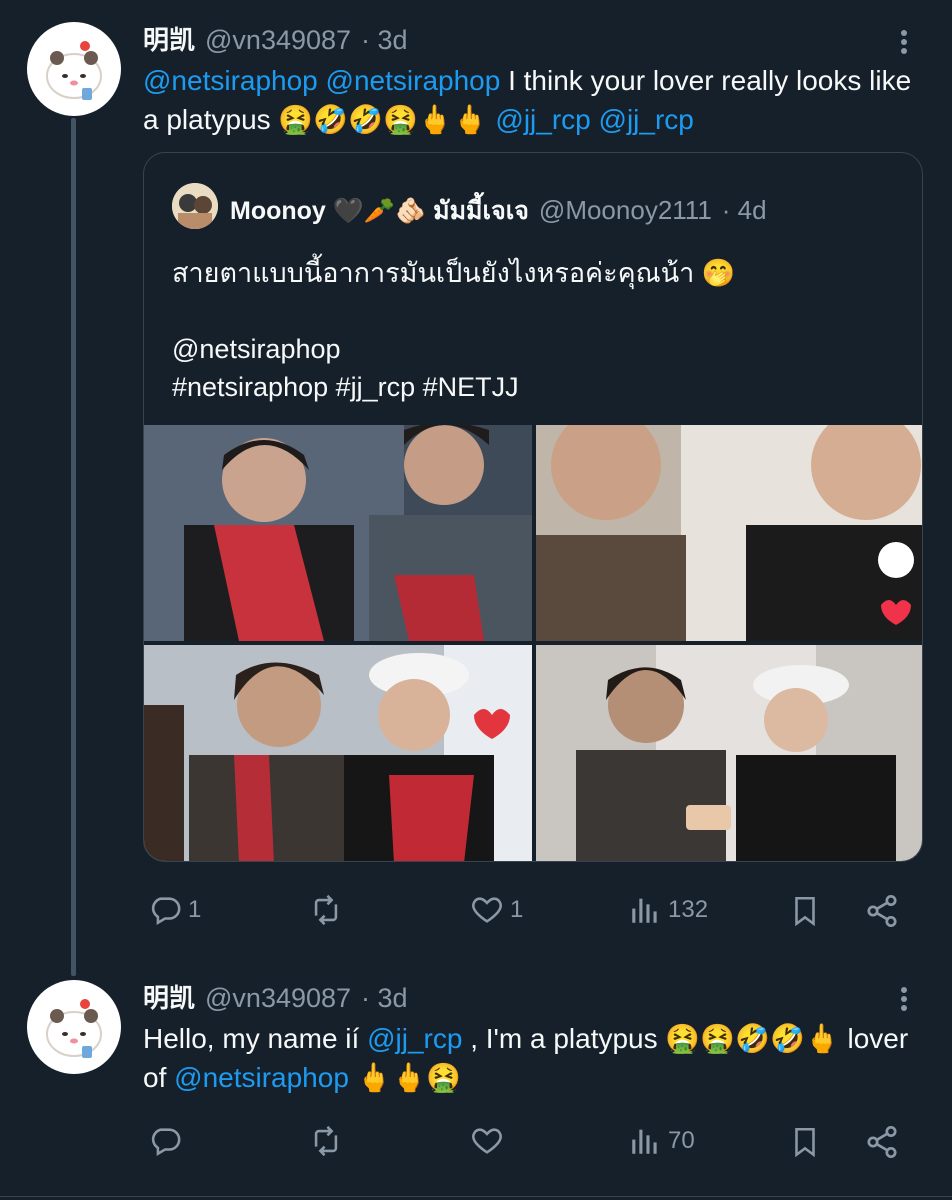  I want to click on like-button: 1, so click(496, 910).